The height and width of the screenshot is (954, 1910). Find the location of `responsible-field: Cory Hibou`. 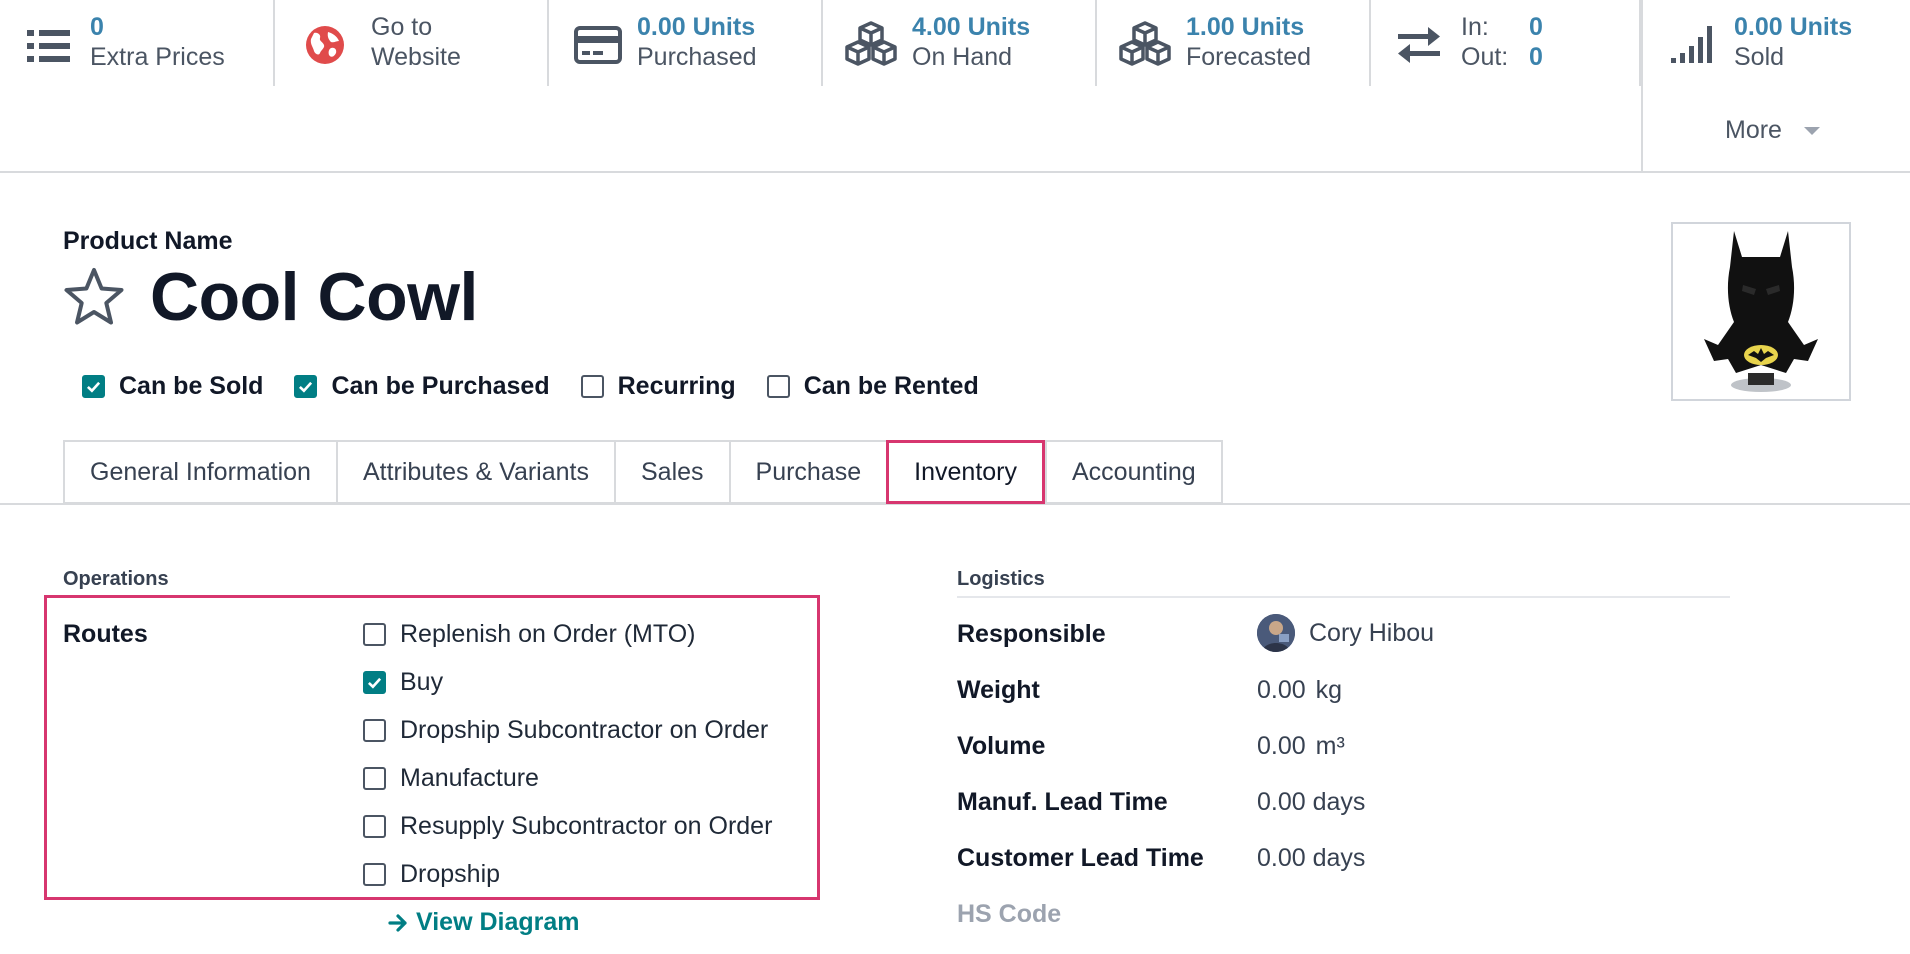

responsible-field: Cory Hibou is located at coordinates (1345, 633).